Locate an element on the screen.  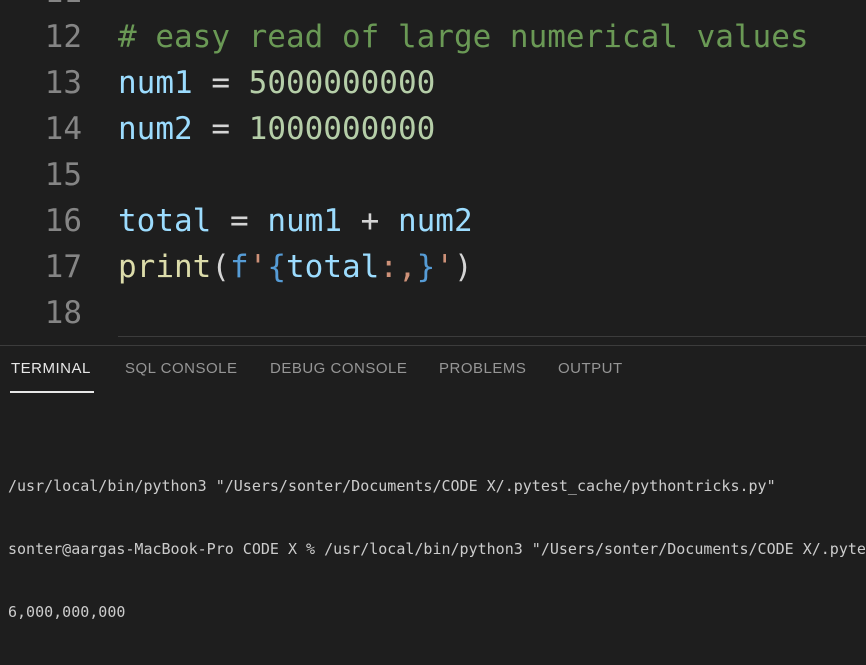
line-number: 15 is located at coordinates (63, 175).